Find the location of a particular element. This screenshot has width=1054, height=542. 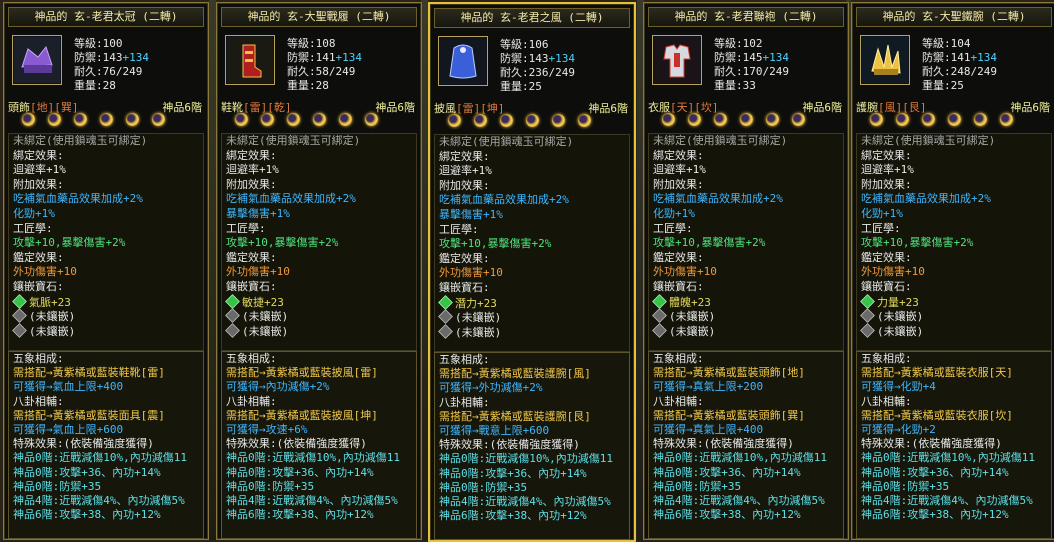

durability-text: 耐久:58/249 is located at coordinates (321, 71).